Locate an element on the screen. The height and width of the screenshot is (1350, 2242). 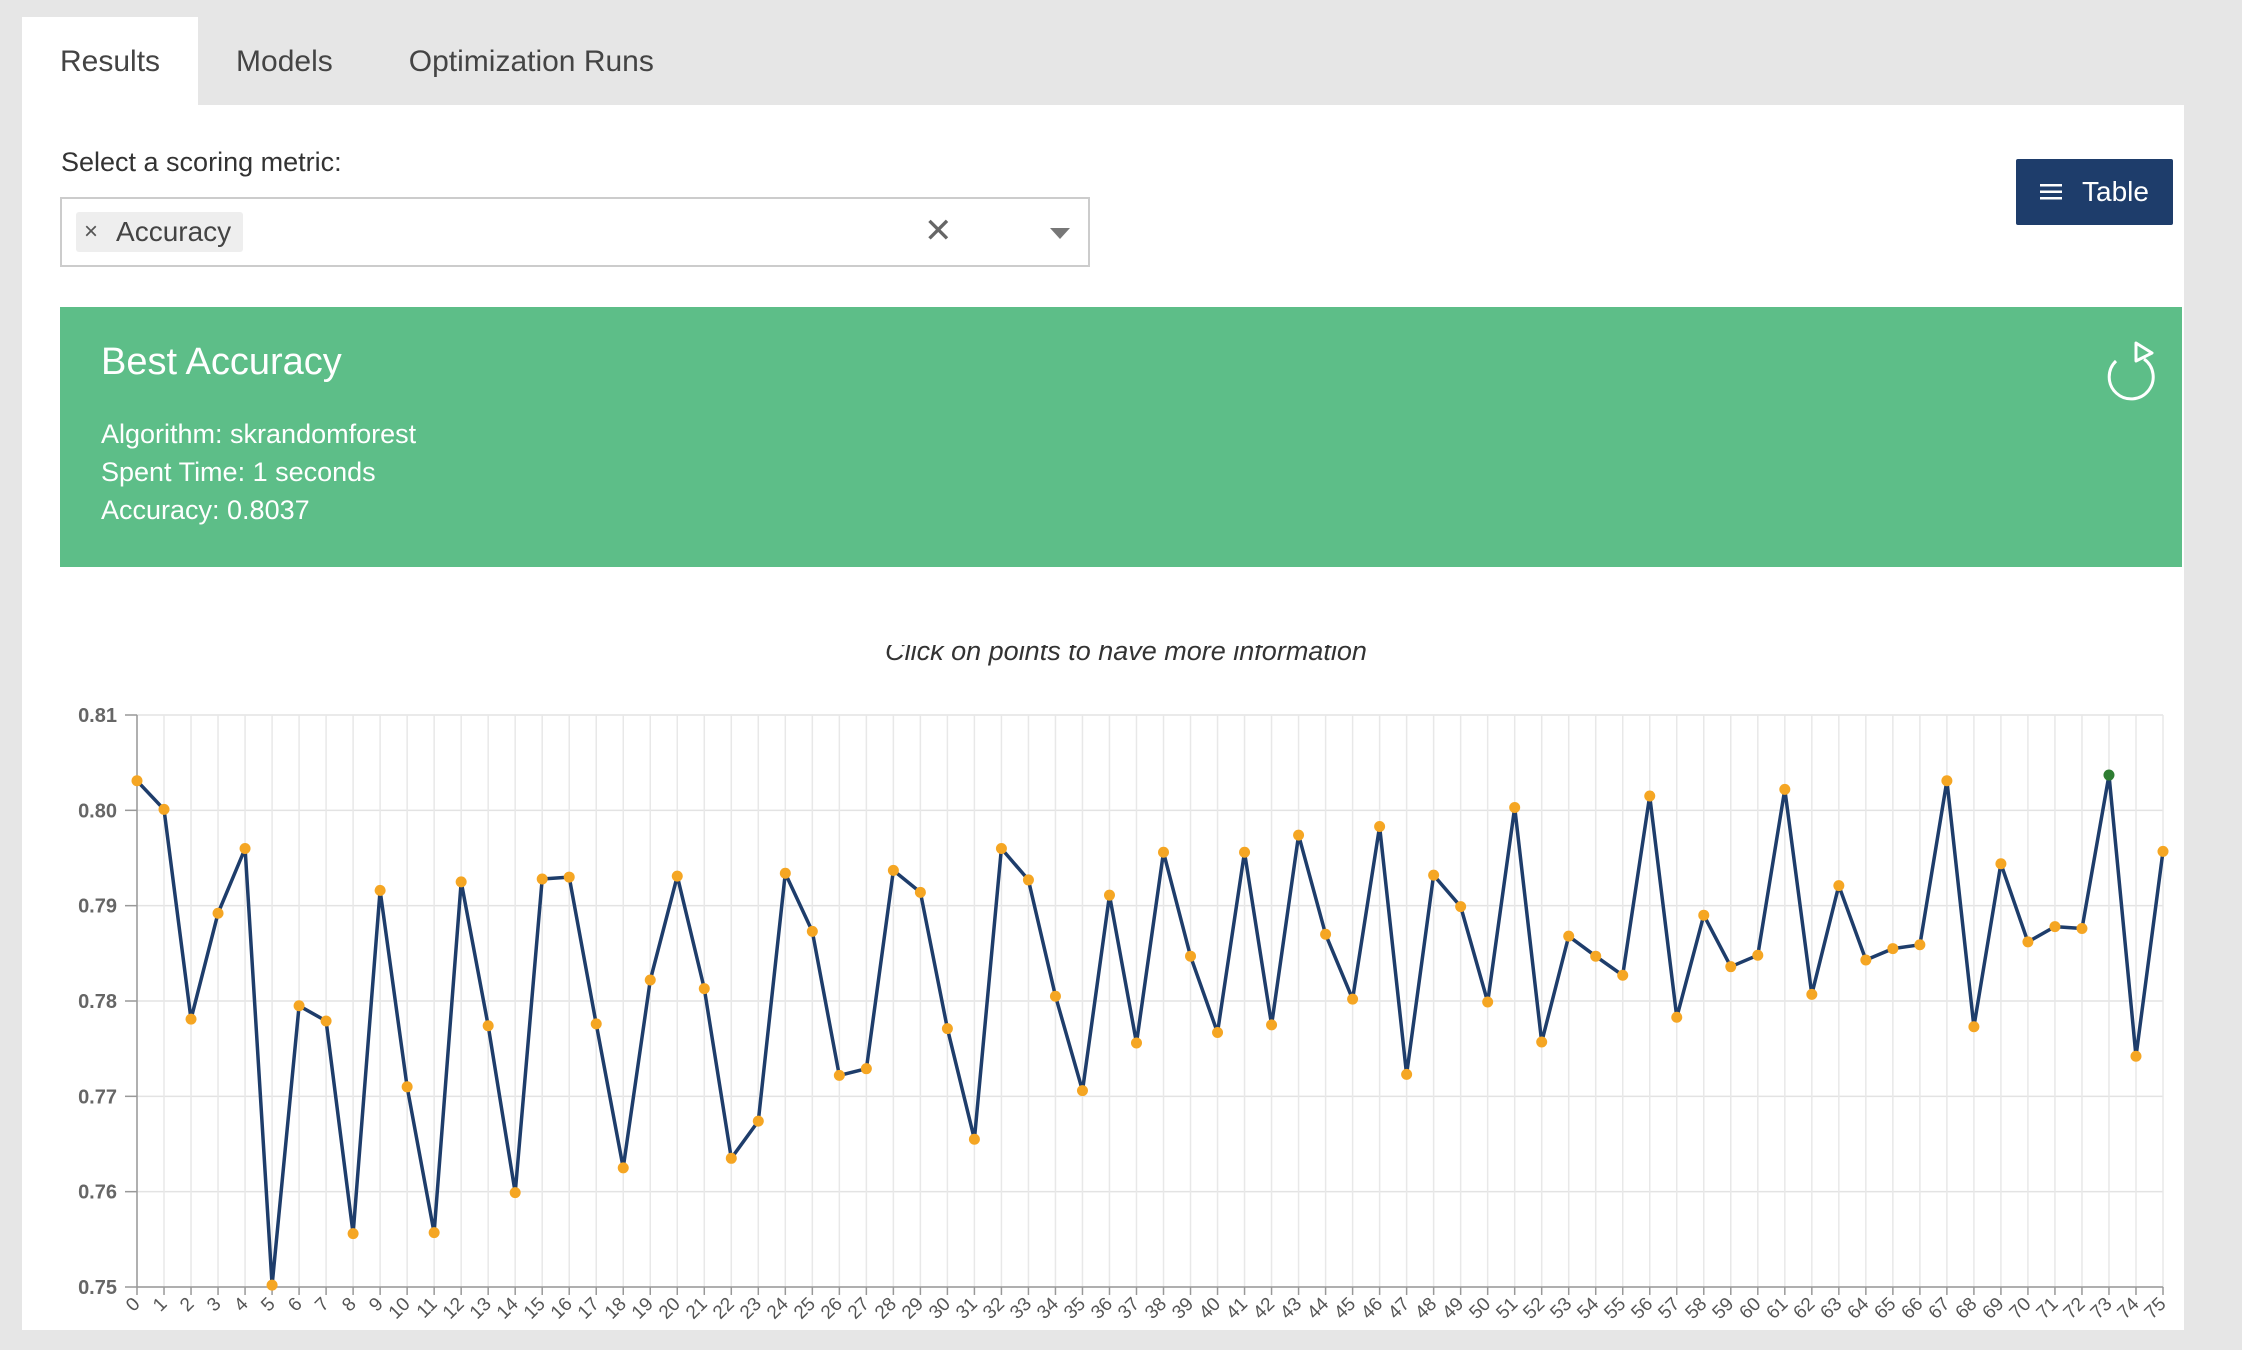
tab-results: Results is located at coordinates (110, 61).